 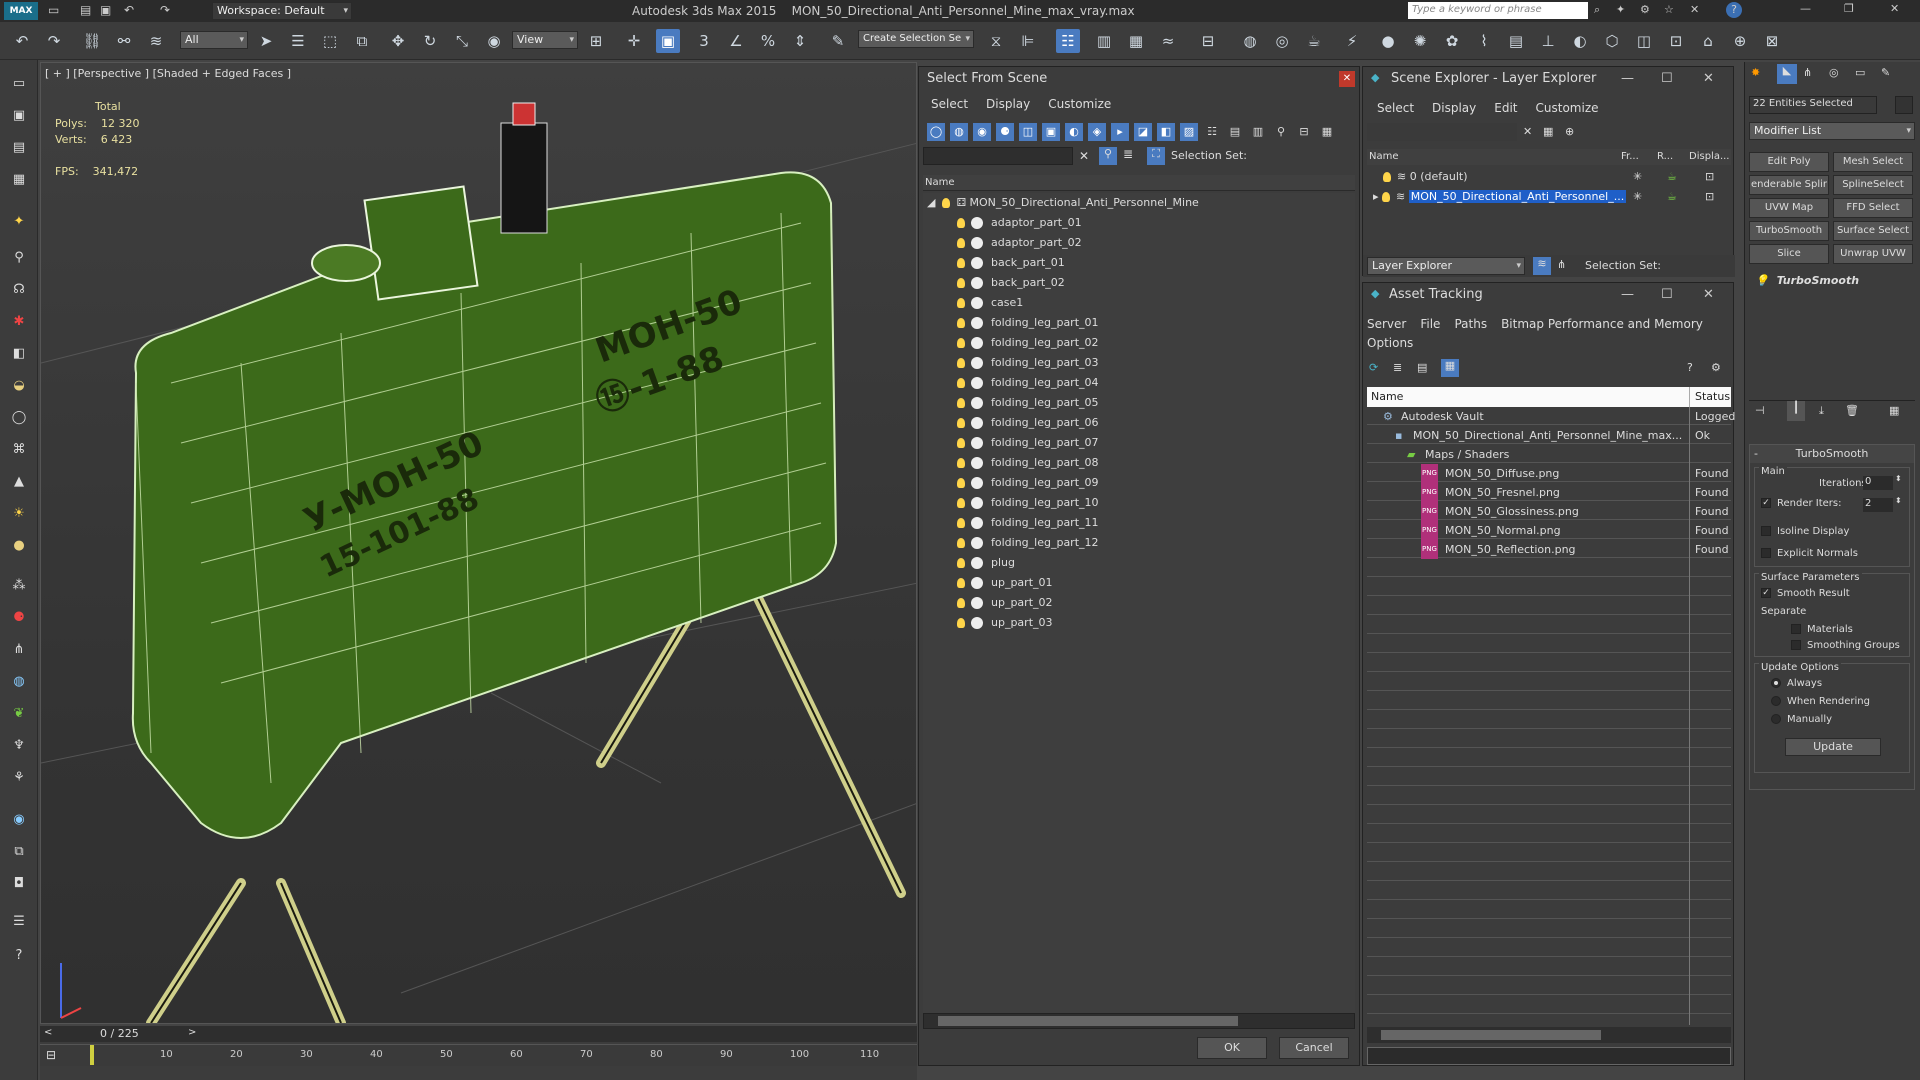 What do you see at coordinates (1549, 530) in the screenshot?
I see `table-row: PNG MON_50_Normal.png Found` at bounding box center [1549, 530].